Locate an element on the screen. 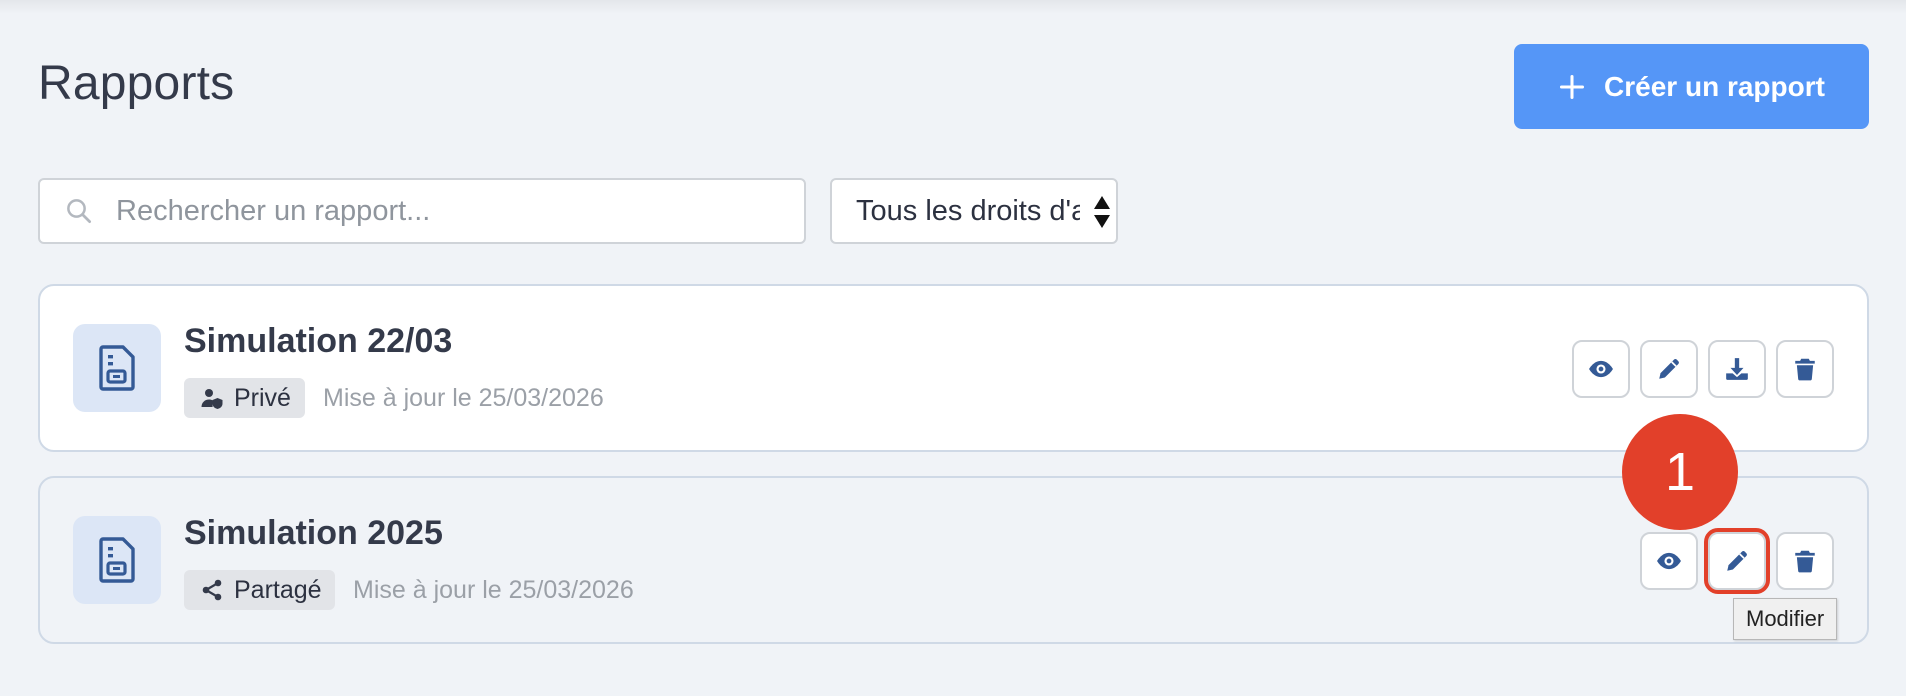  download-icon is located at coordinates (1737, 369).